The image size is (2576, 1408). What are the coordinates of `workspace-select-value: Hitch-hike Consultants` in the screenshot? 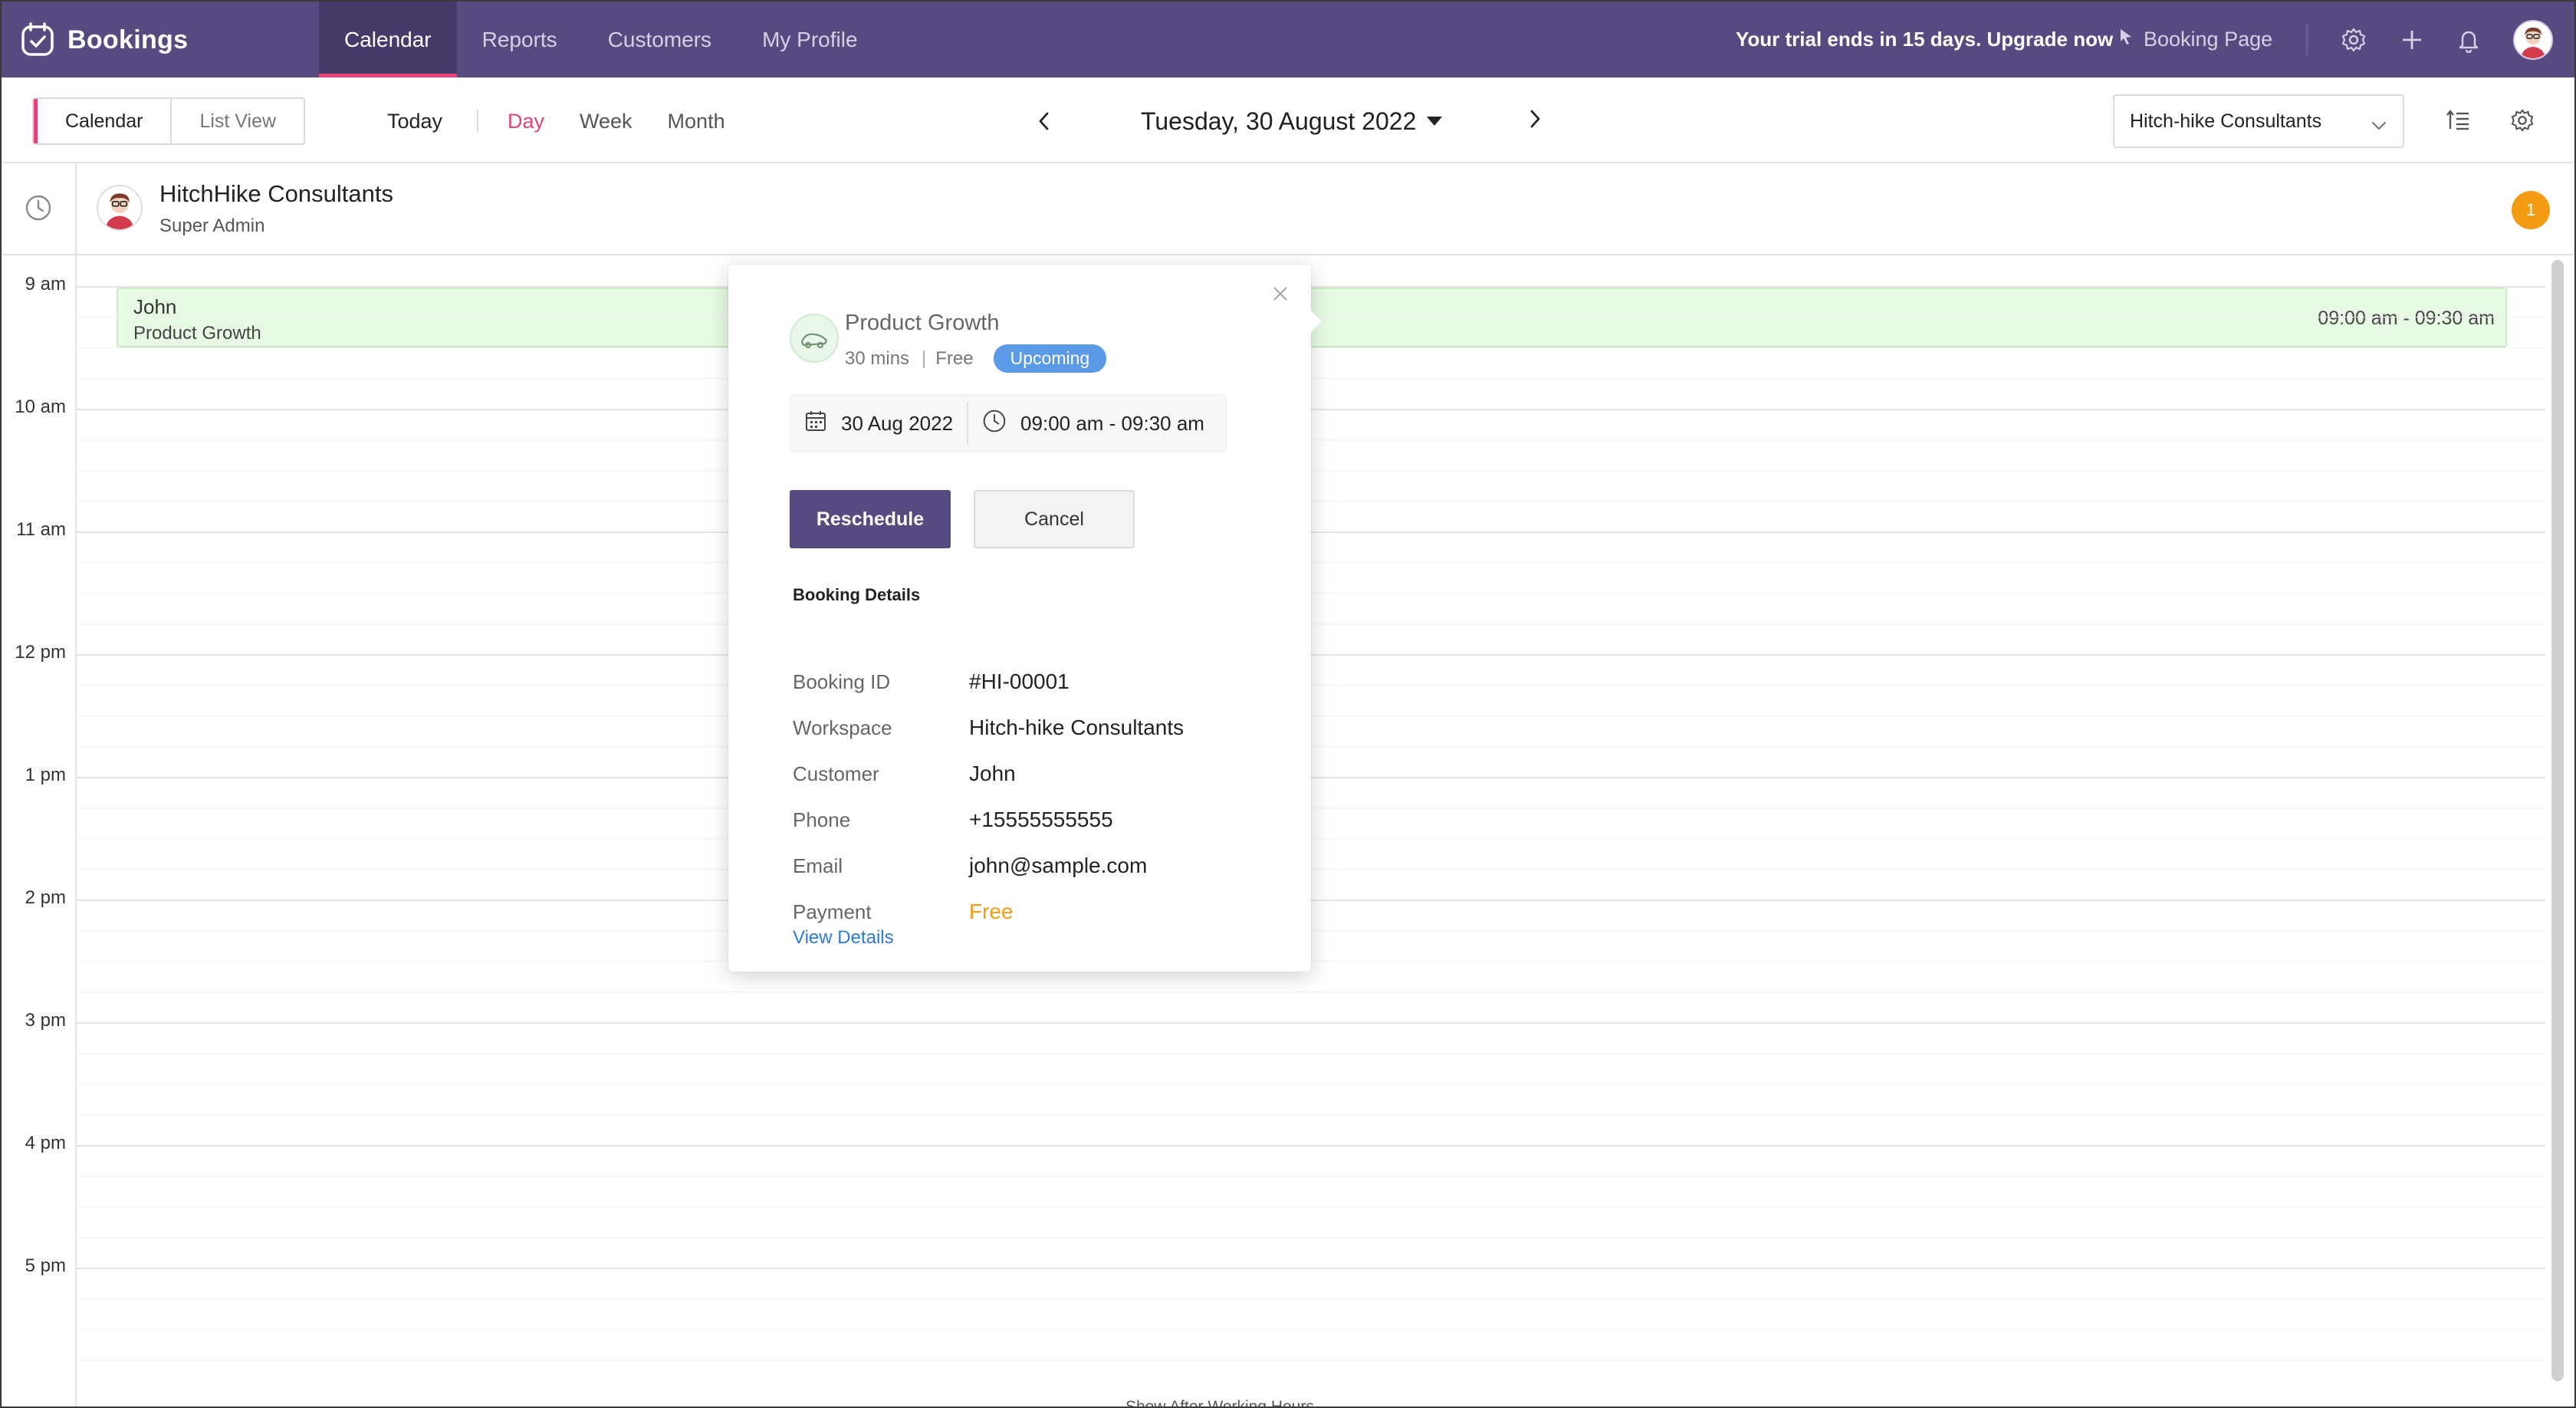 It's located at (2226, 121).